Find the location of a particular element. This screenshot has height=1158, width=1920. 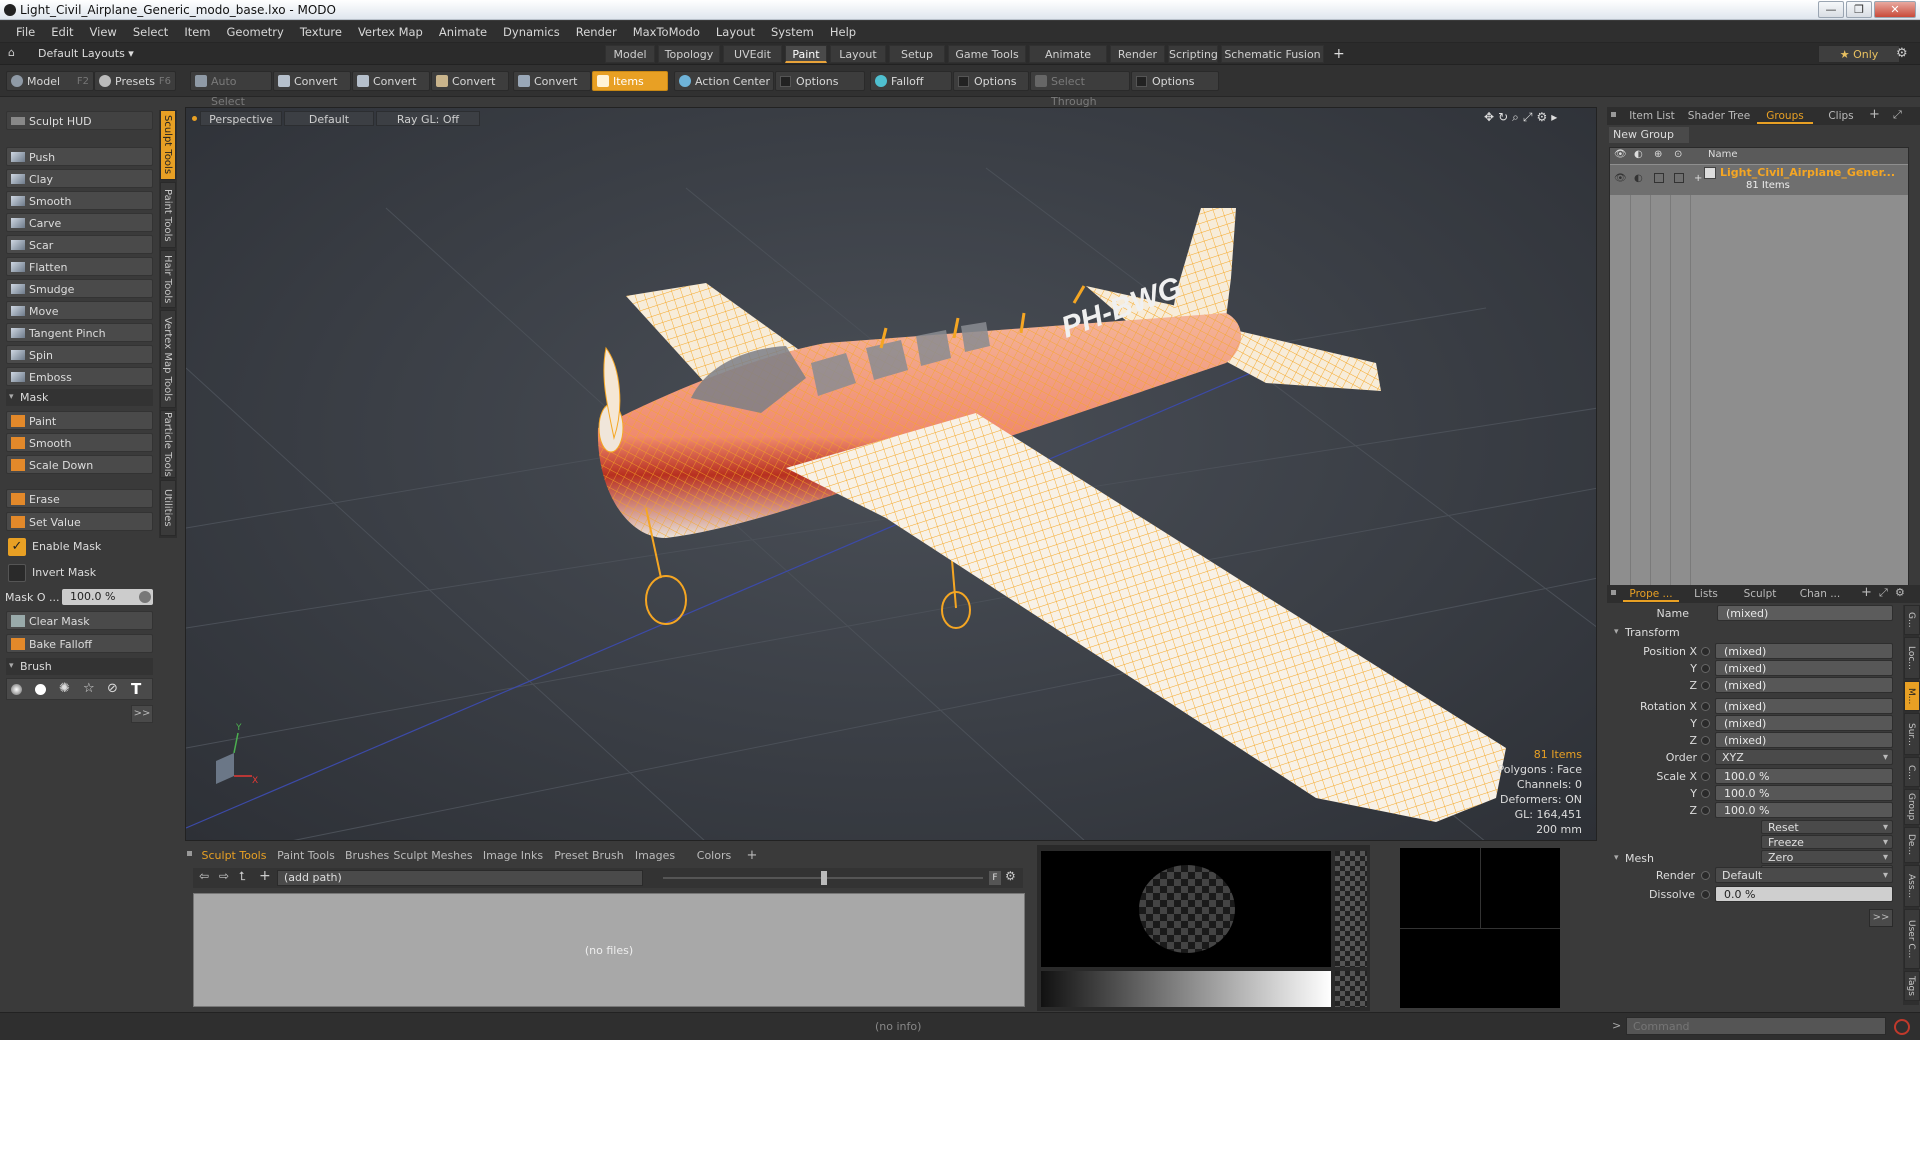

select-column-icon: ⊙ is located at coordinates (1678, 154).